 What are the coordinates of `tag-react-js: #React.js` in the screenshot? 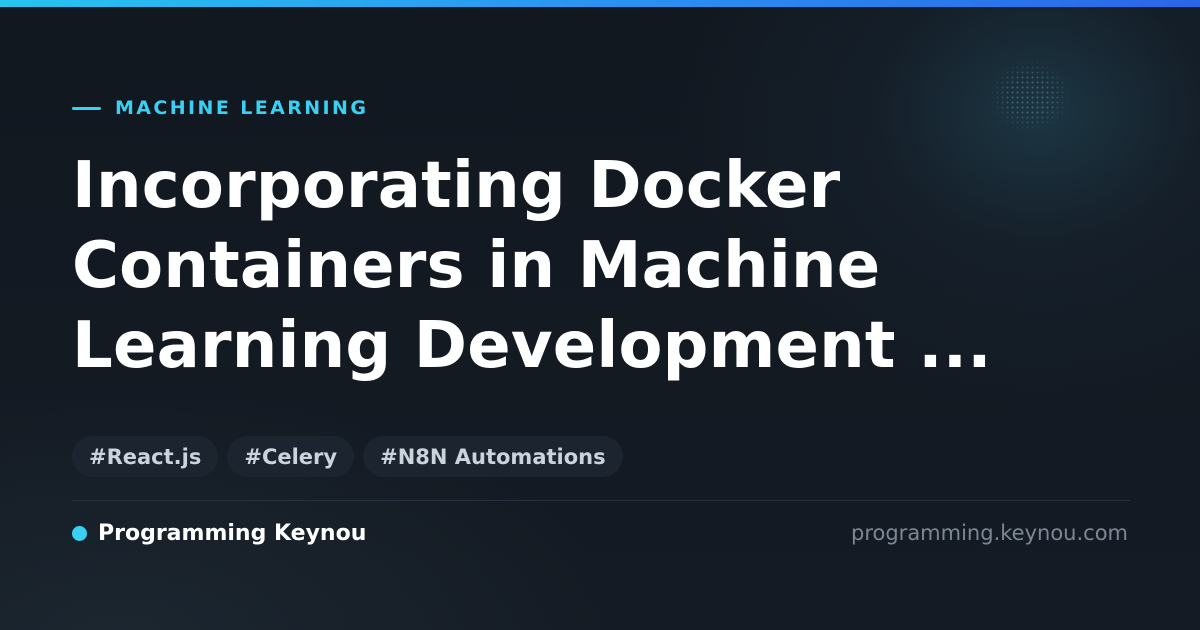 It's located at (145, 456).